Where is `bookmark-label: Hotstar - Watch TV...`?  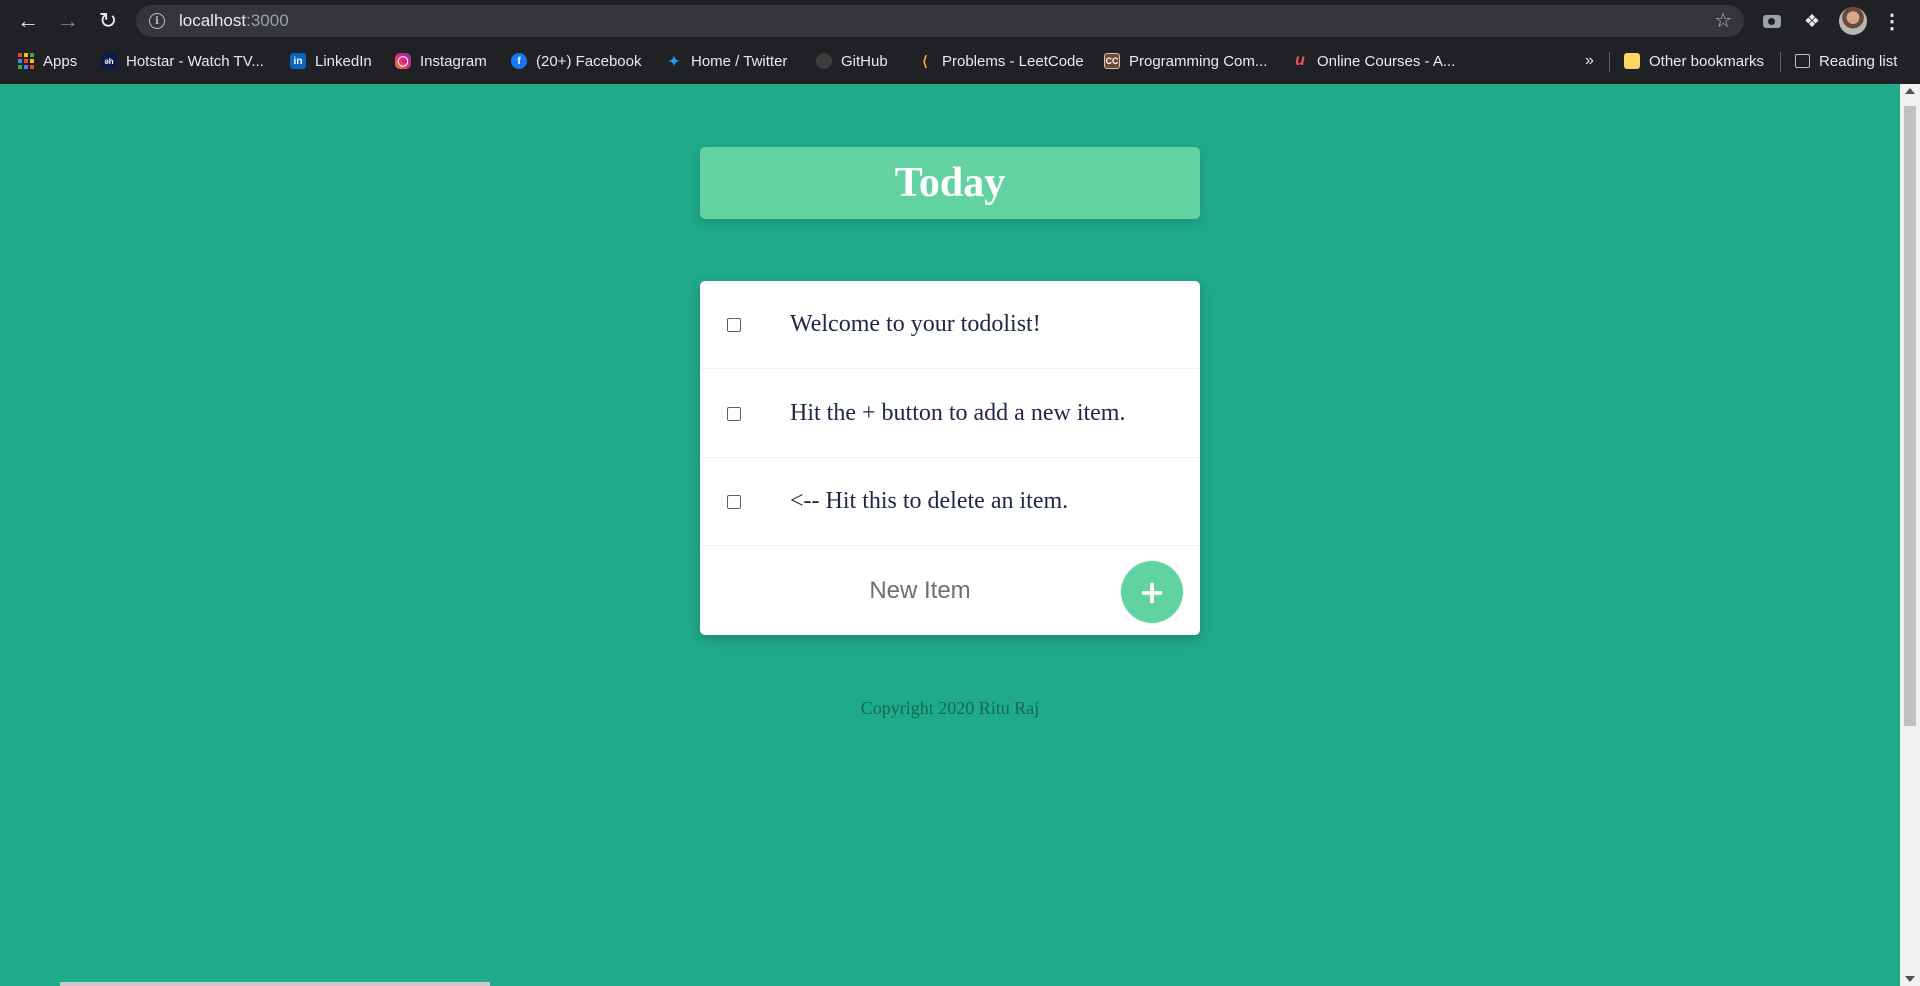 bookmark-label: Hotstar - Watch TV... is located at coordinates (195, 61).